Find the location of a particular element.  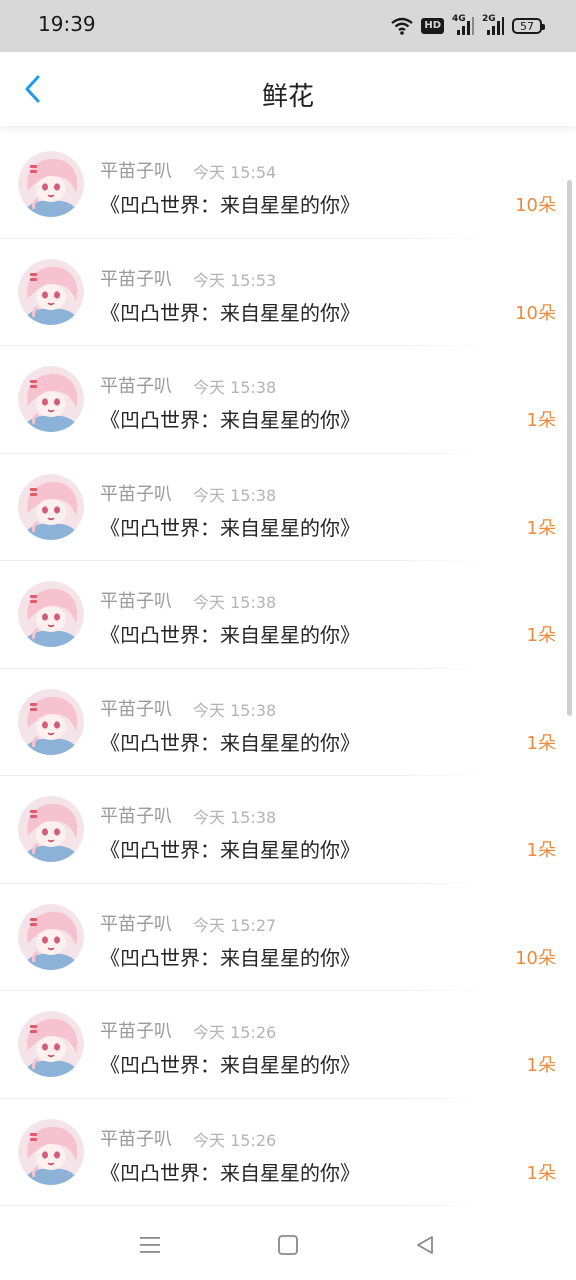

menu-icon is located at coordinates (150, 1245).